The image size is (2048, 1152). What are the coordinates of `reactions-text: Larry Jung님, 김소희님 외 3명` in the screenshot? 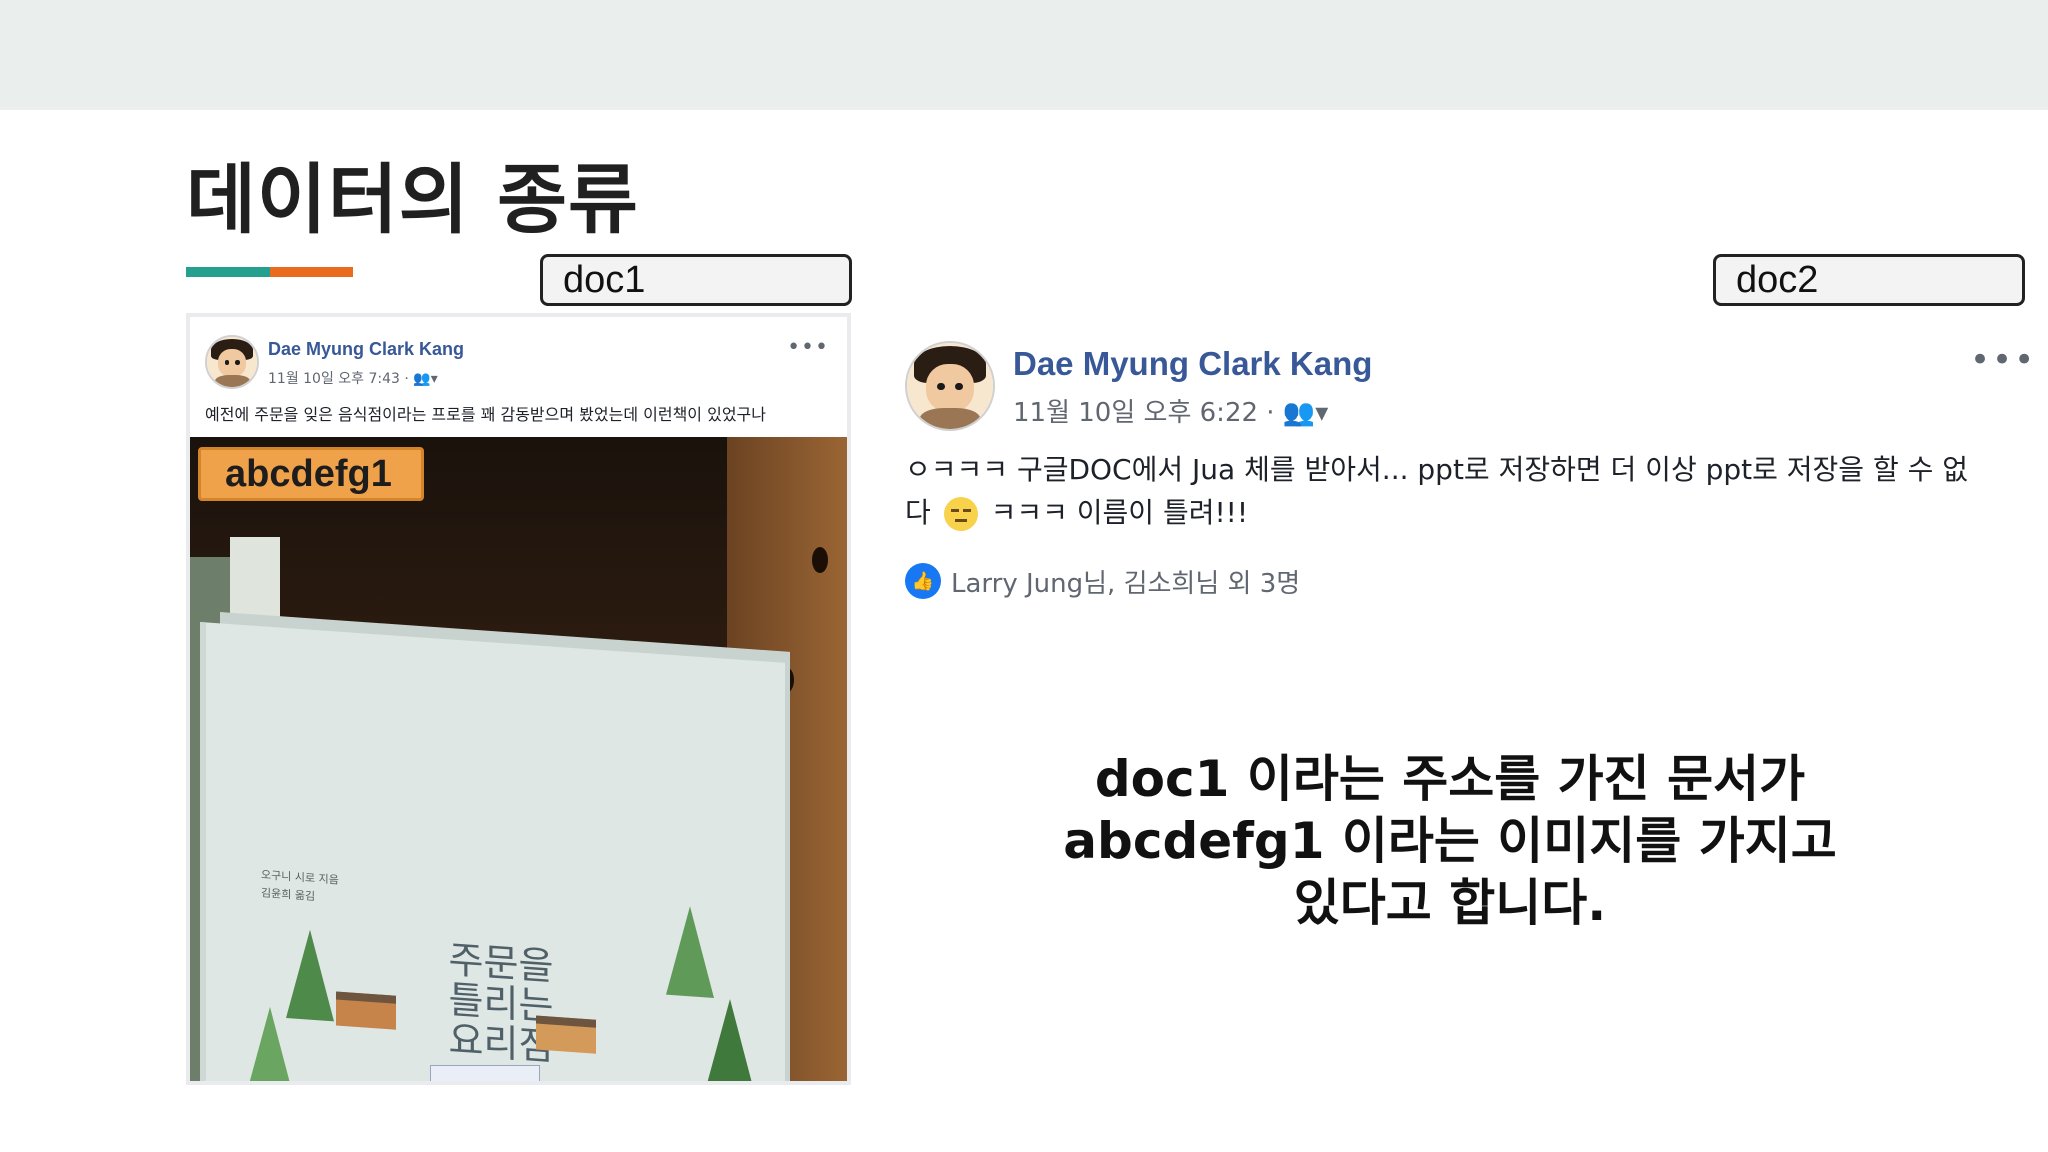 It's located at (1125, 581).